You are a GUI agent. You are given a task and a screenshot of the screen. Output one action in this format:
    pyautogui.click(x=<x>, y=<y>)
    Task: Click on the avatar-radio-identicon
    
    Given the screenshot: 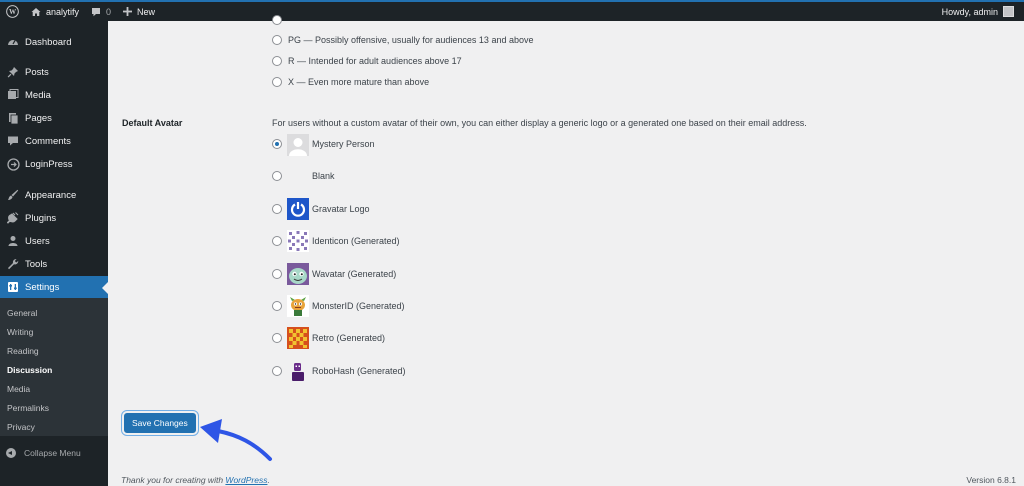 What is the action you would take?
    pyautogui.click(x=277, y=241)
    